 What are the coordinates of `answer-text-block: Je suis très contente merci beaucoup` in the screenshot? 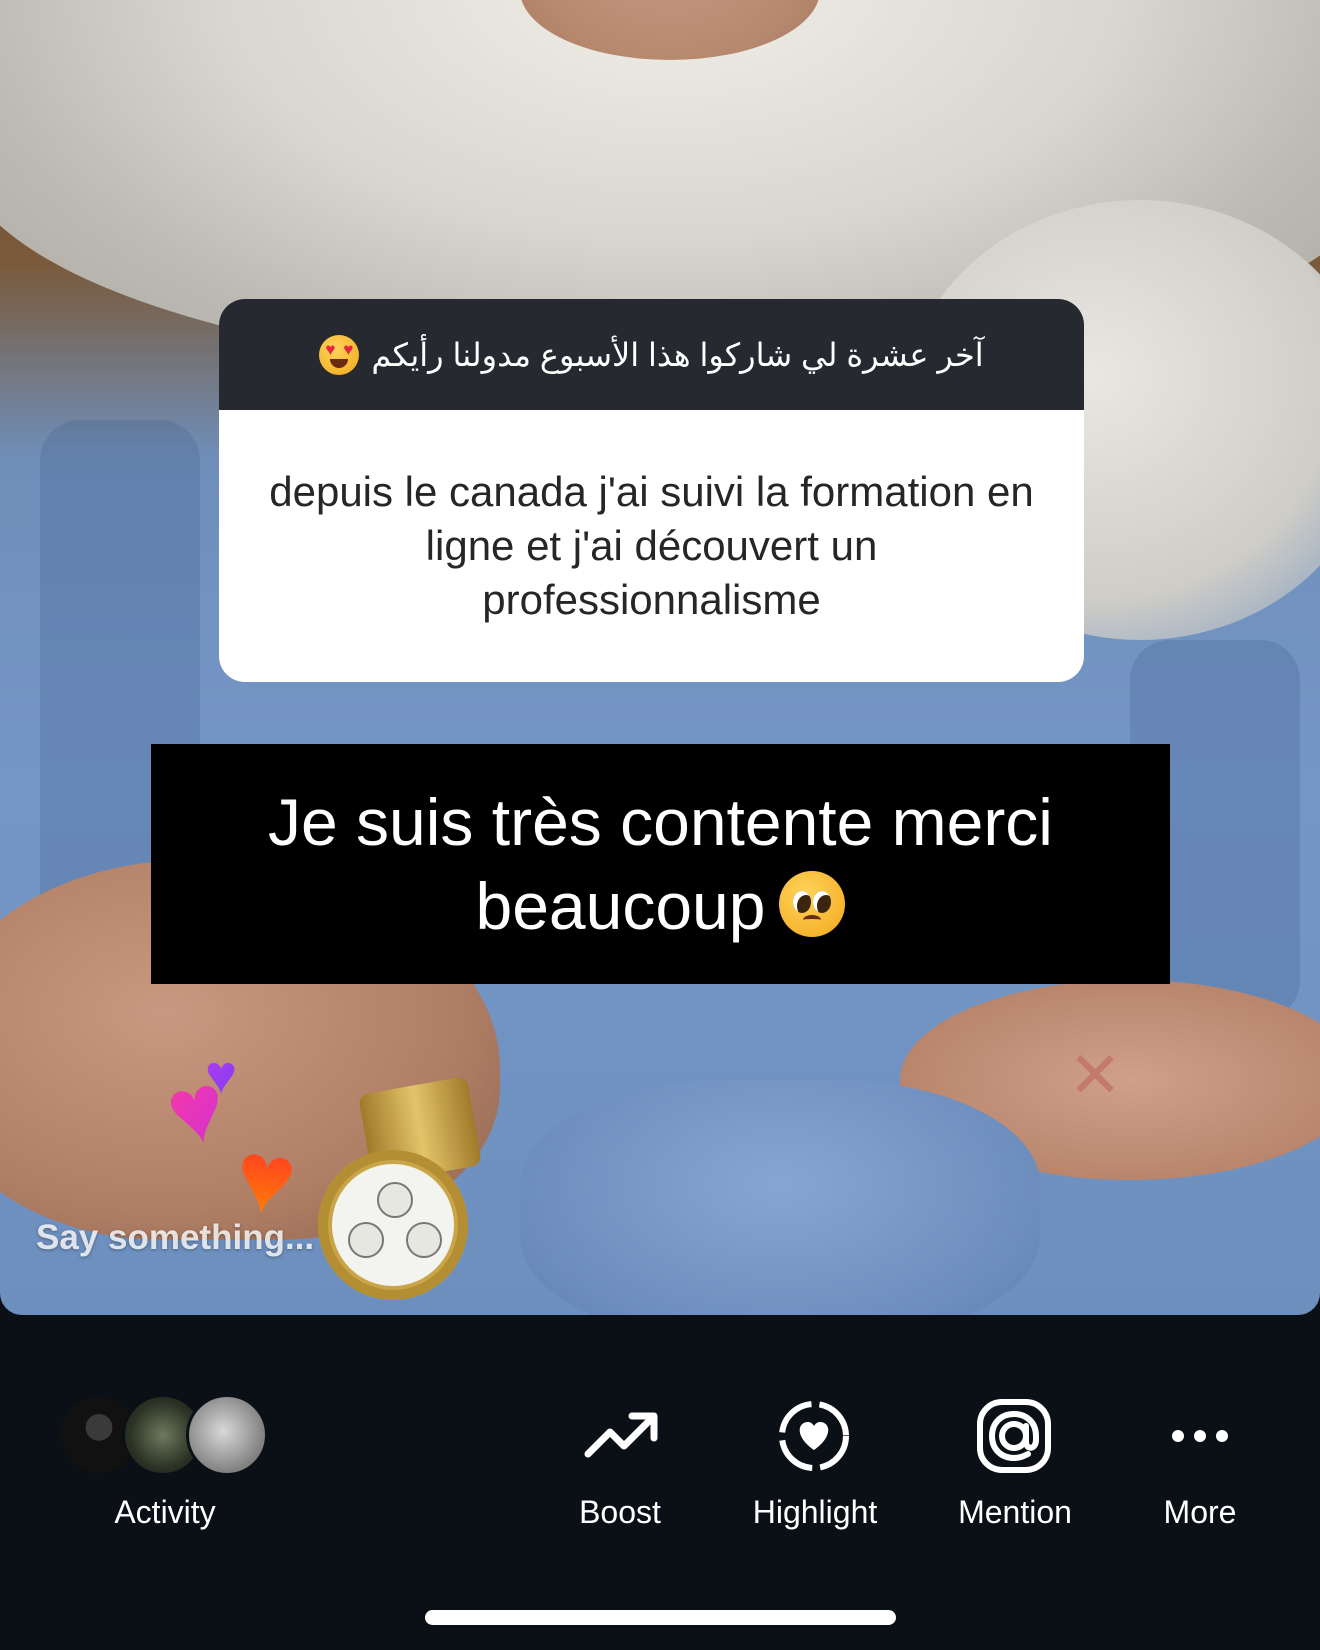 It's located at (660, 864).